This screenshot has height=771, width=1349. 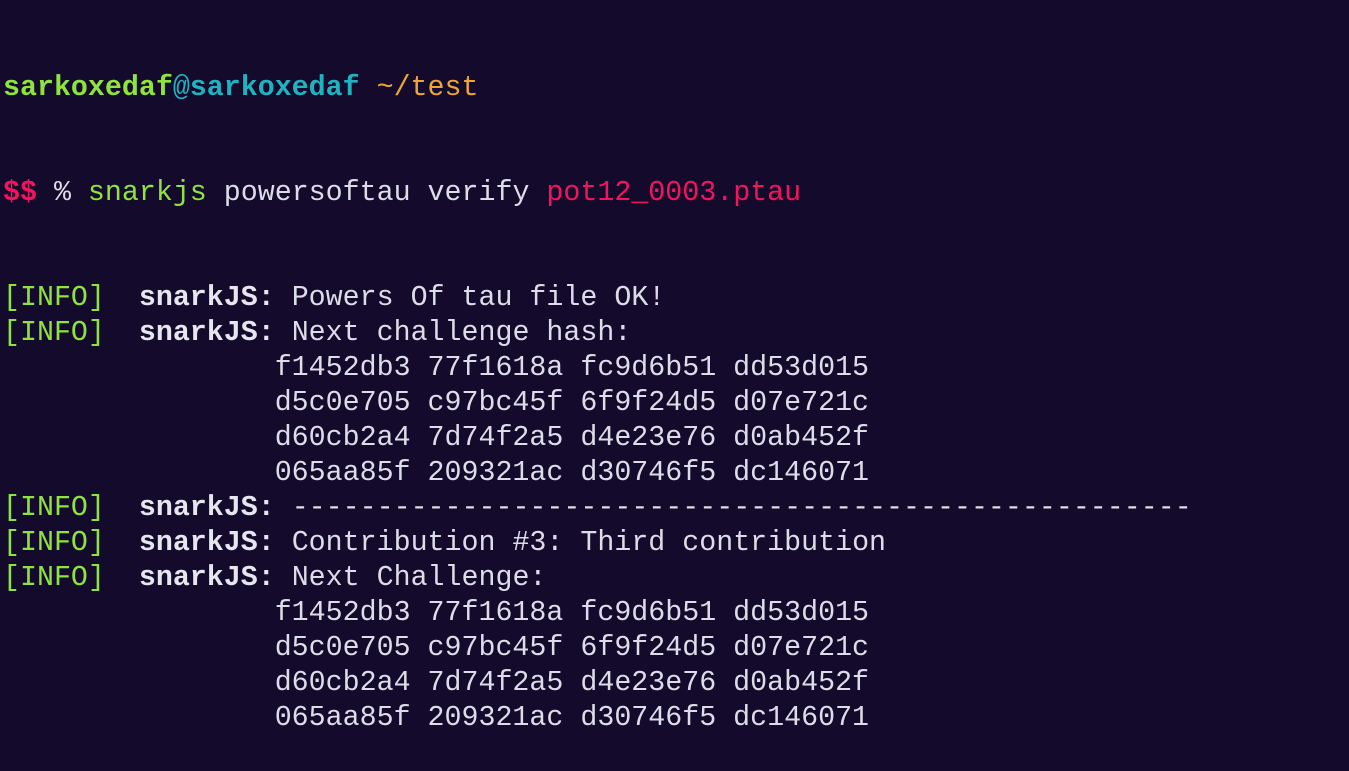 I want to click on command-args: powersoftau verify, so click(x=376, y=193).